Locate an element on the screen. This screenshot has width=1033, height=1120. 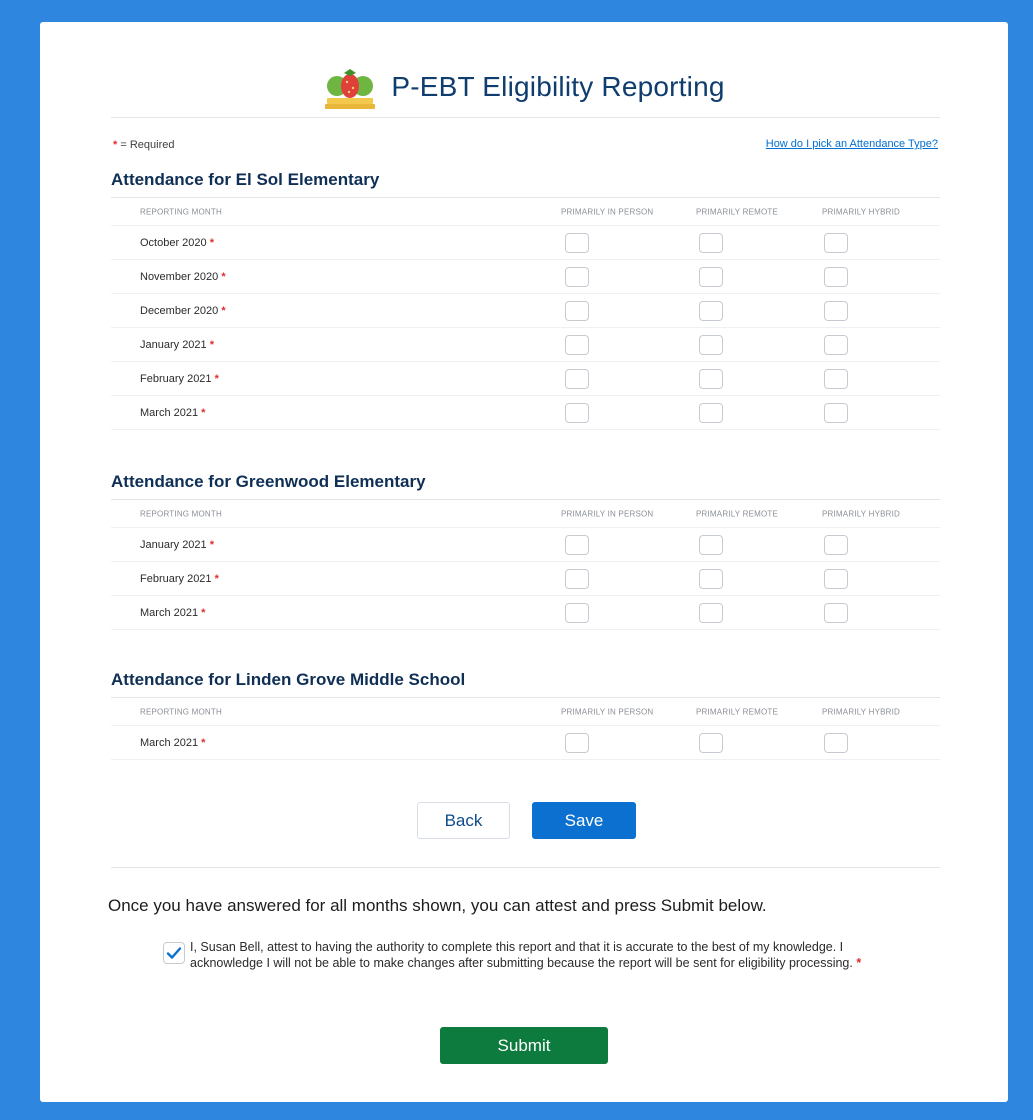
attest-checkbox is located at coordinates (174, 953).